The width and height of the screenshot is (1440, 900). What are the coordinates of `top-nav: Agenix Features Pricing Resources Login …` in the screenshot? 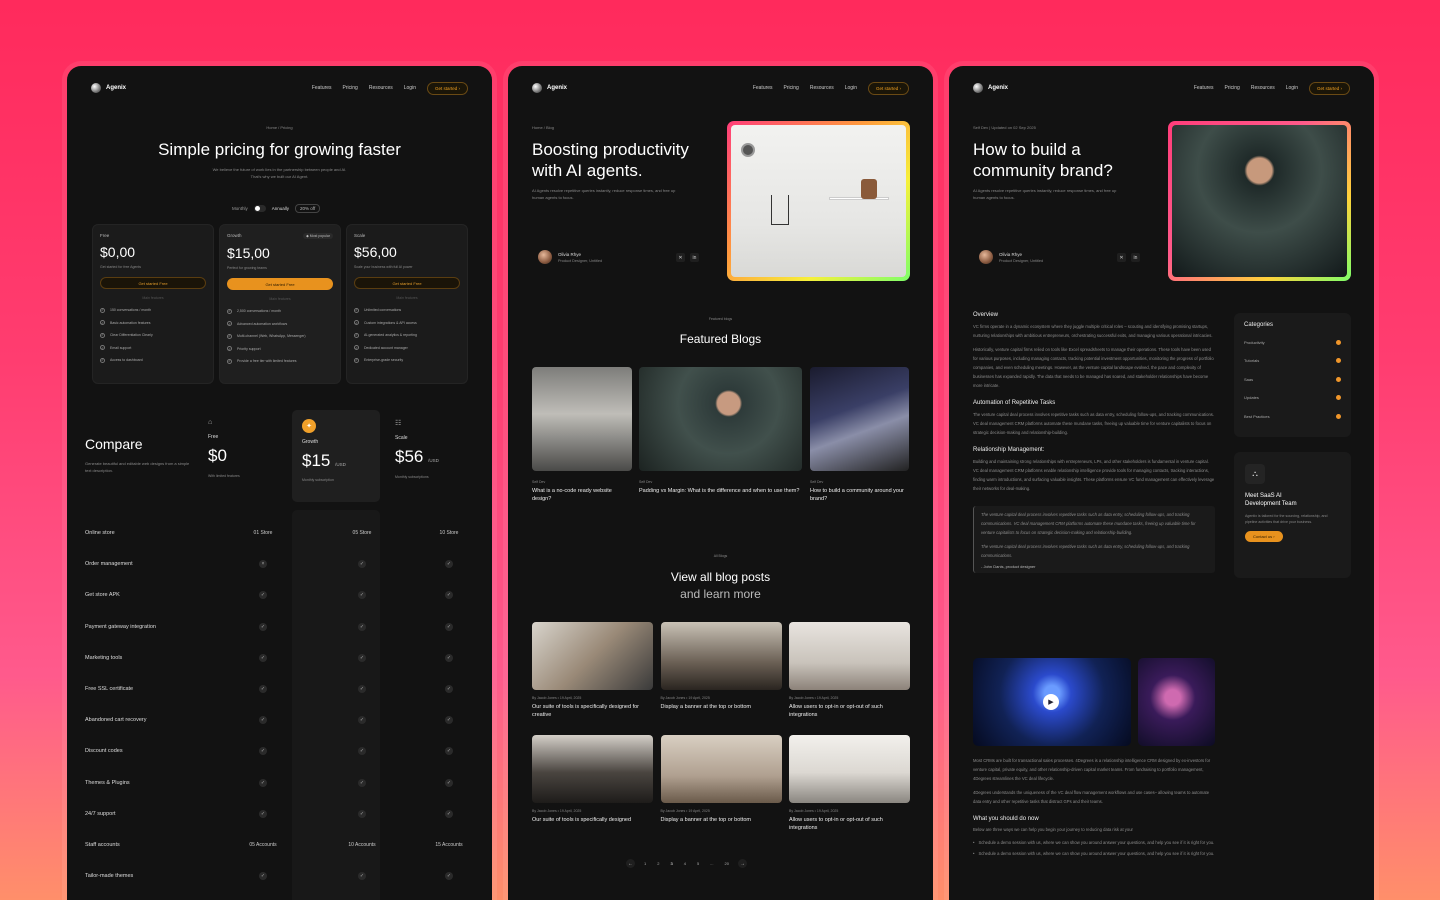 It's located at (1161, 88).